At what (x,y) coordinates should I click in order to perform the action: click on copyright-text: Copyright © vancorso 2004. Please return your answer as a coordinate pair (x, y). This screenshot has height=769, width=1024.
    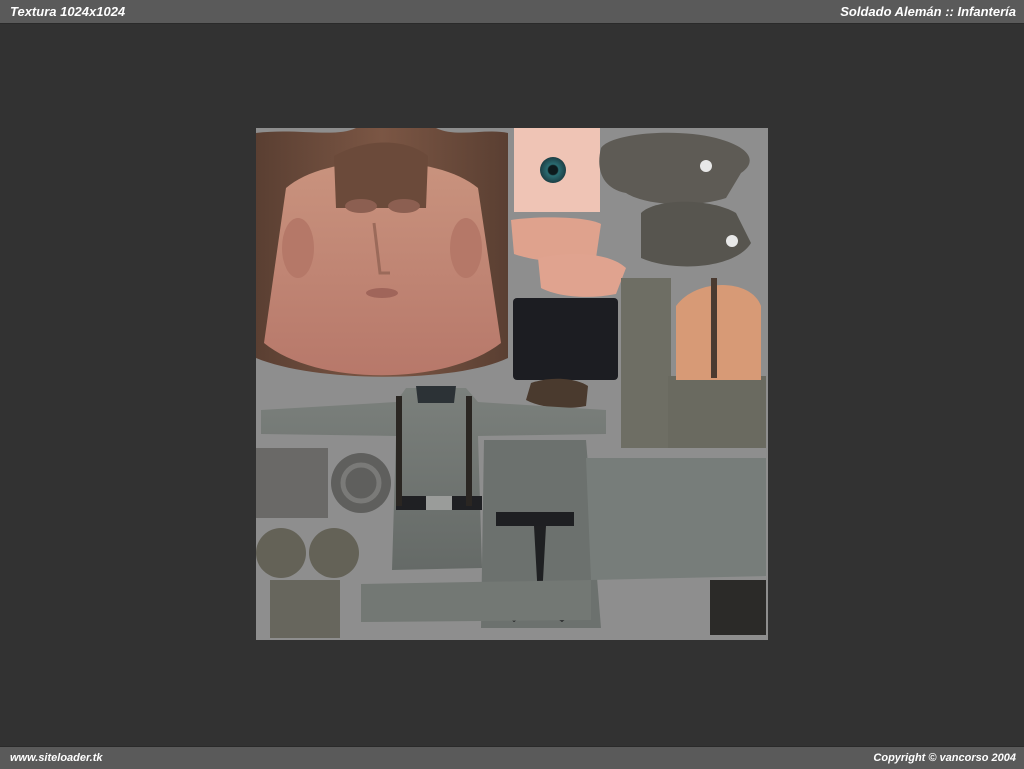
    Looking at the image, I should click on (944, 758).